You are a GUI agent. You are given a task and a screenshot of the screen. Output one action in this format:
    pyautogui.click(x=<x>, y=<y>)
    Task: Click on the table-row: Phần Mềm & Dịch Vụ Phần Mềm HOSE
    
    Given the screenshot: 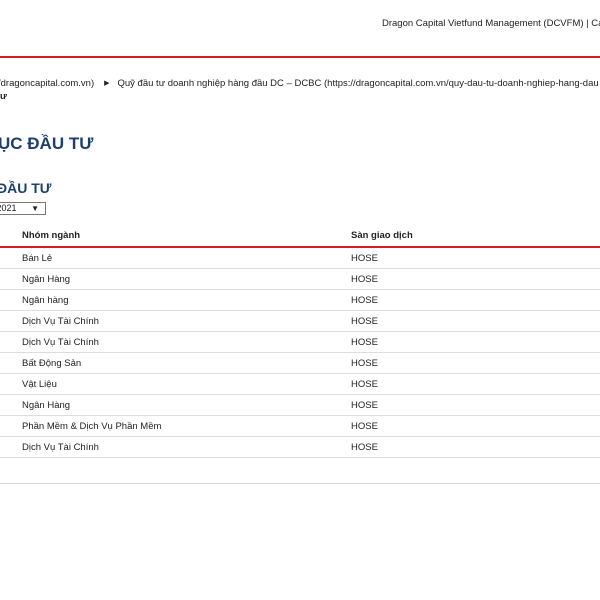 What is the action you would take?
    pyautogui.click(x=300, y=426)
    